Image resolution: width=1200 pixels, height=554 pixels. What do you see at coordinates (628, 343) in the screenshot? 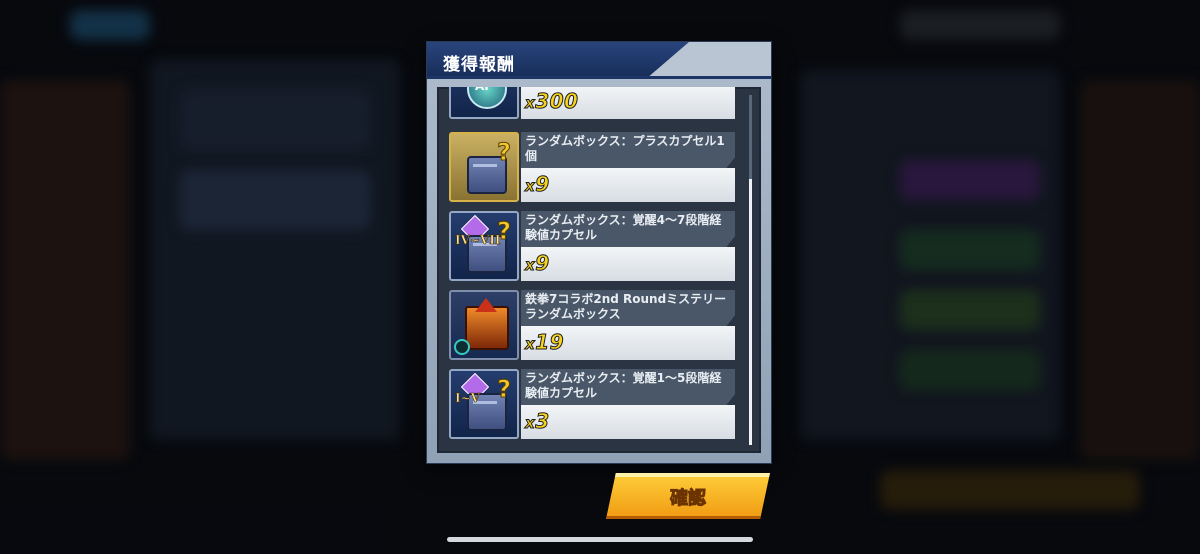
I see `reward-quantity-bar: x19` at bounding box center [628, 343].